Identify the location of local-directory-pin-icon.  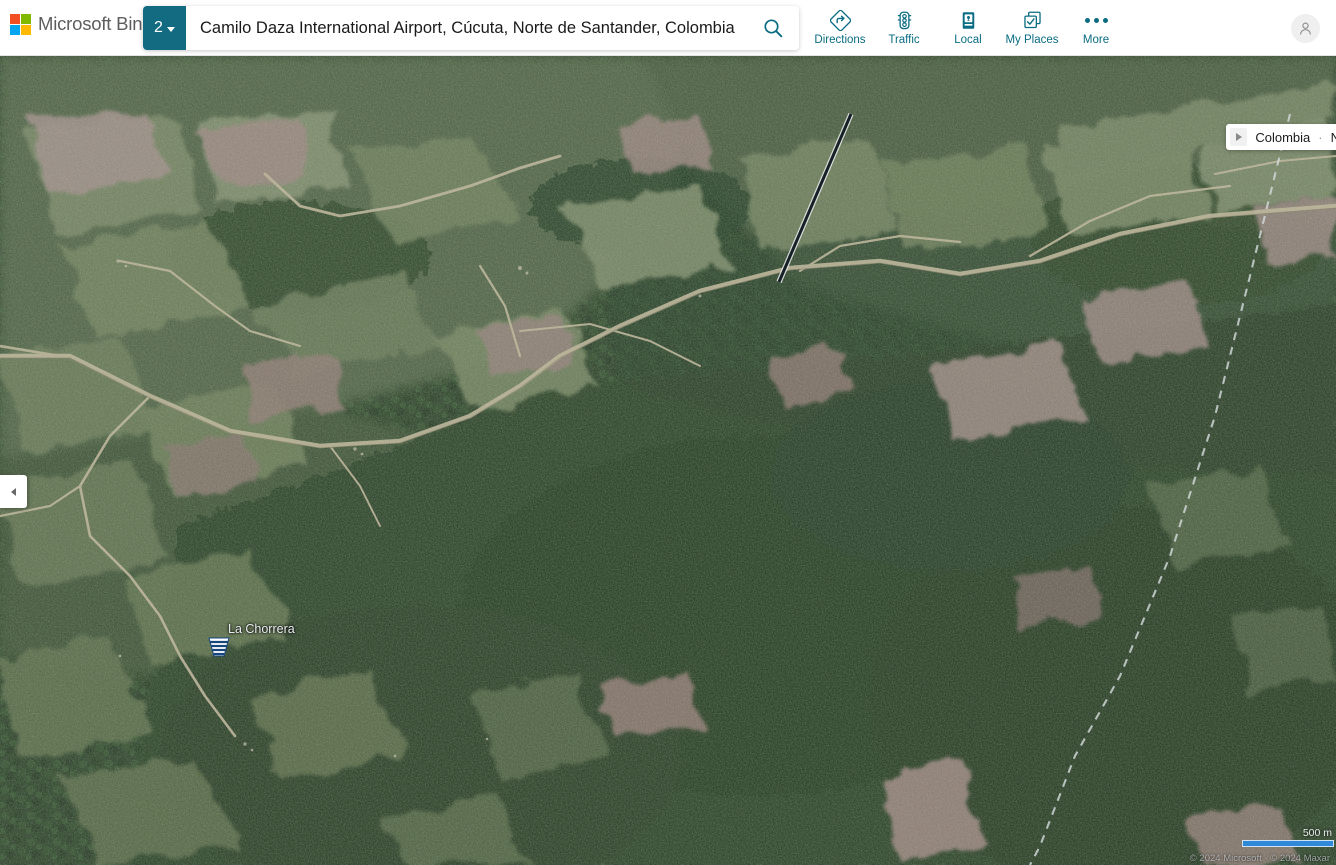
(968, 20).